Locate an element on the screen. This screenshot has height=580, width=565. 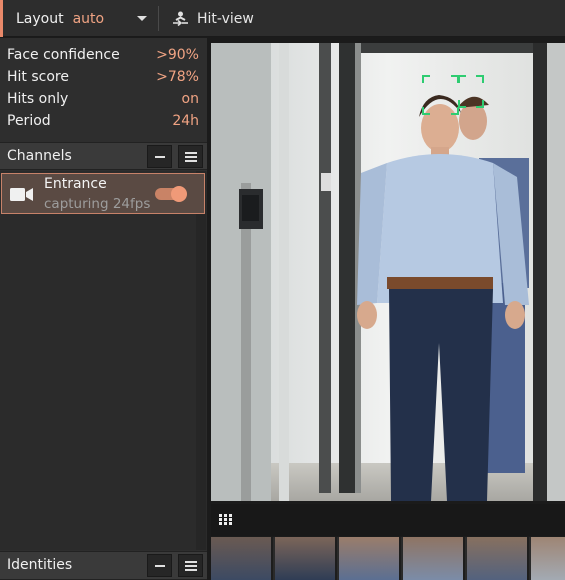
stat-row: Face confidence >90% is located at coordinates (103, 55).